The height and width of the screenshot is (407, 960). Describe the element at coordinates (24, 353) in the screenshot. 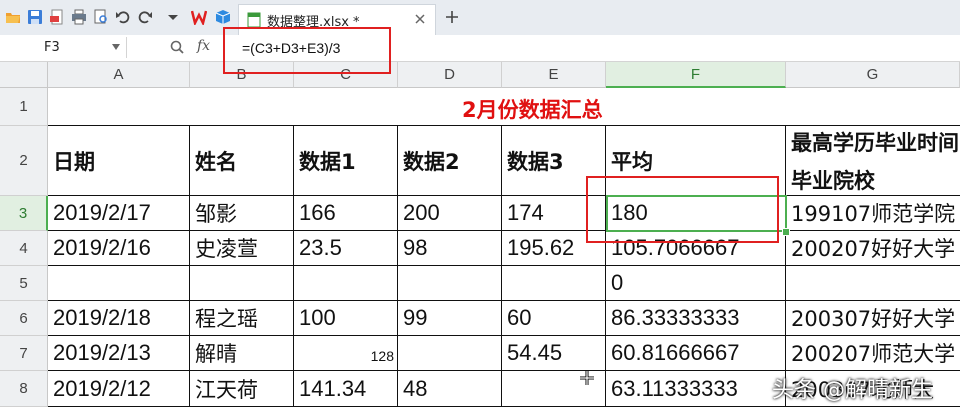

I see `row-header-7: 7` at that location.